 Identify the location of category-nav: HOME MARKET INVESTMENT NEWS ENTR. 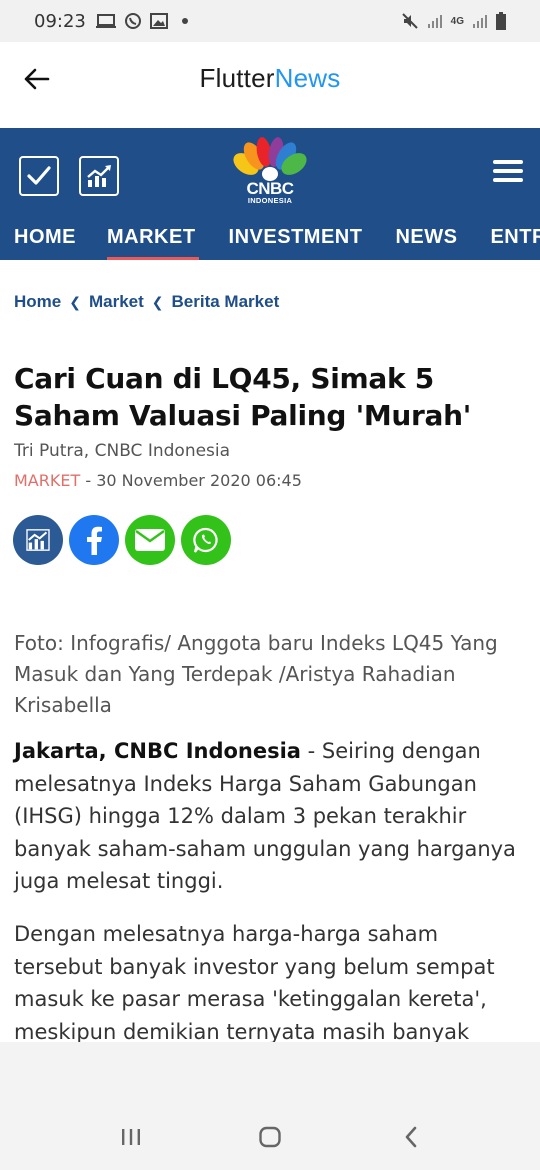
(270, 238).